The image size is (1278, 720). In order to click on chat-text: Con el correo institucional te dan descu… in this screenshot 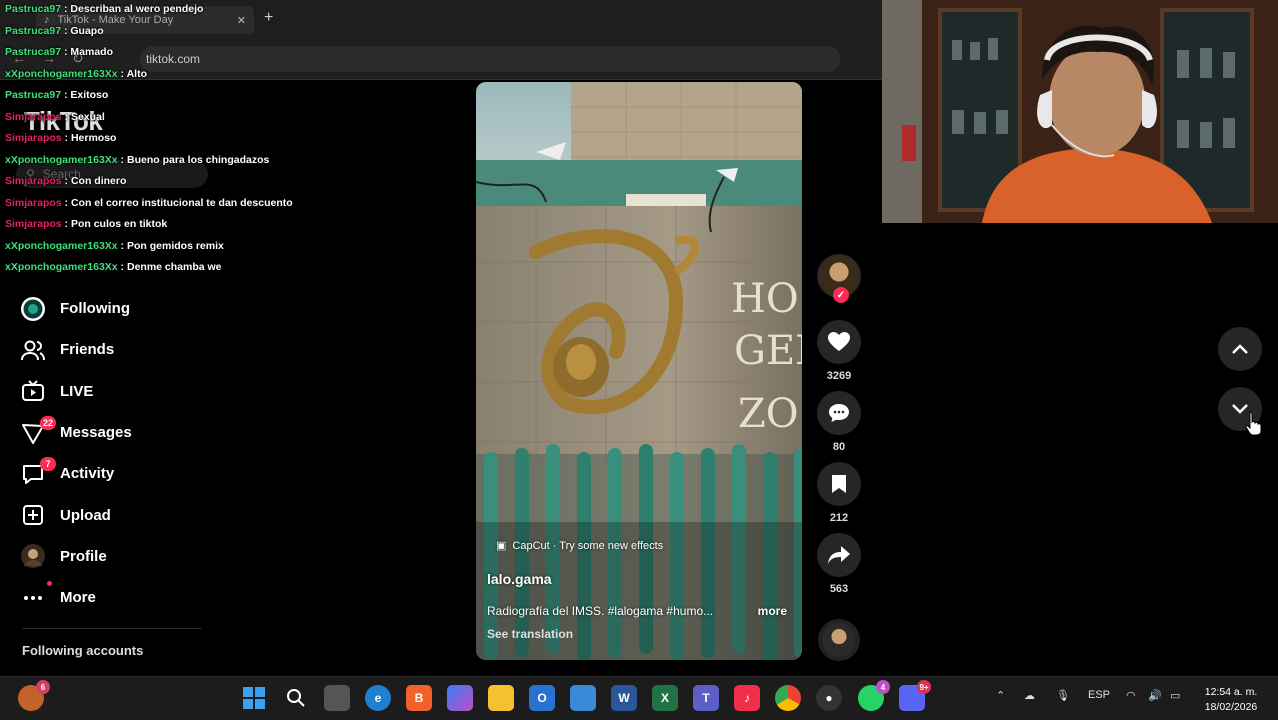, I will do `click(181, 202)`.